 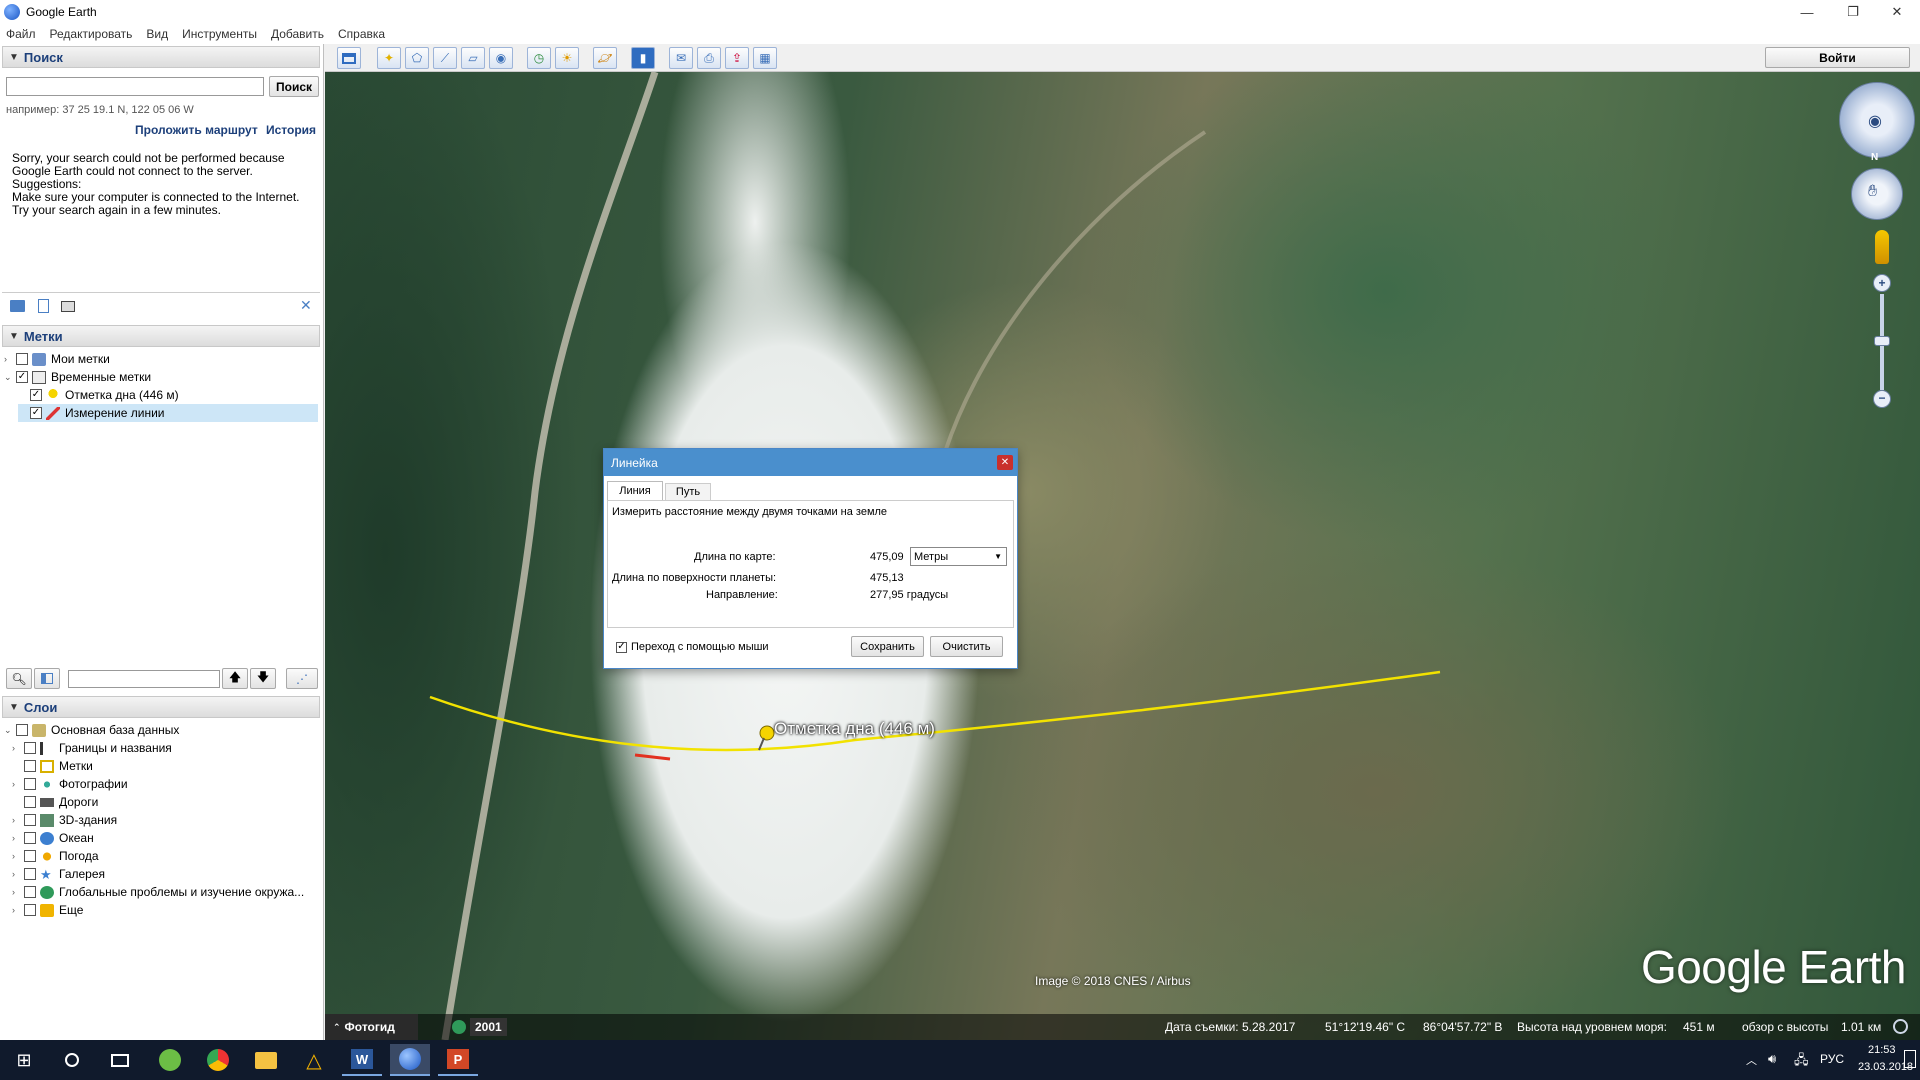 What do you see at coordinates (297, 34) in the screenshot?
I see `menu-add: Добавить` at bounding box center [297, 34].